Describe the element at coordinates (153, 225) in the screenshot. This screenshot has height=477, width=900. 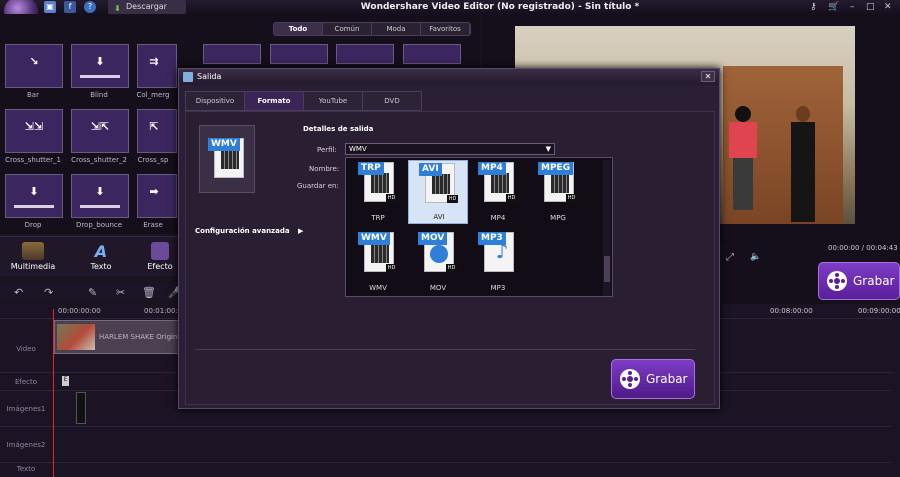
I see `transition-label: Erase` at that location.